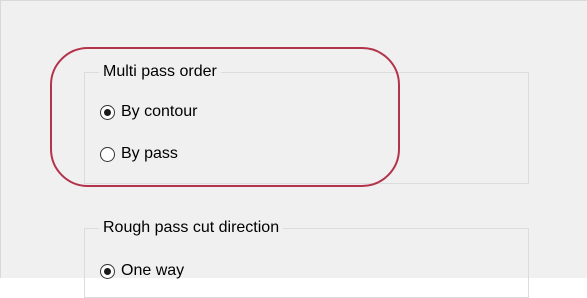  I want to click on radio-one-way: One way, so click(142, 271).